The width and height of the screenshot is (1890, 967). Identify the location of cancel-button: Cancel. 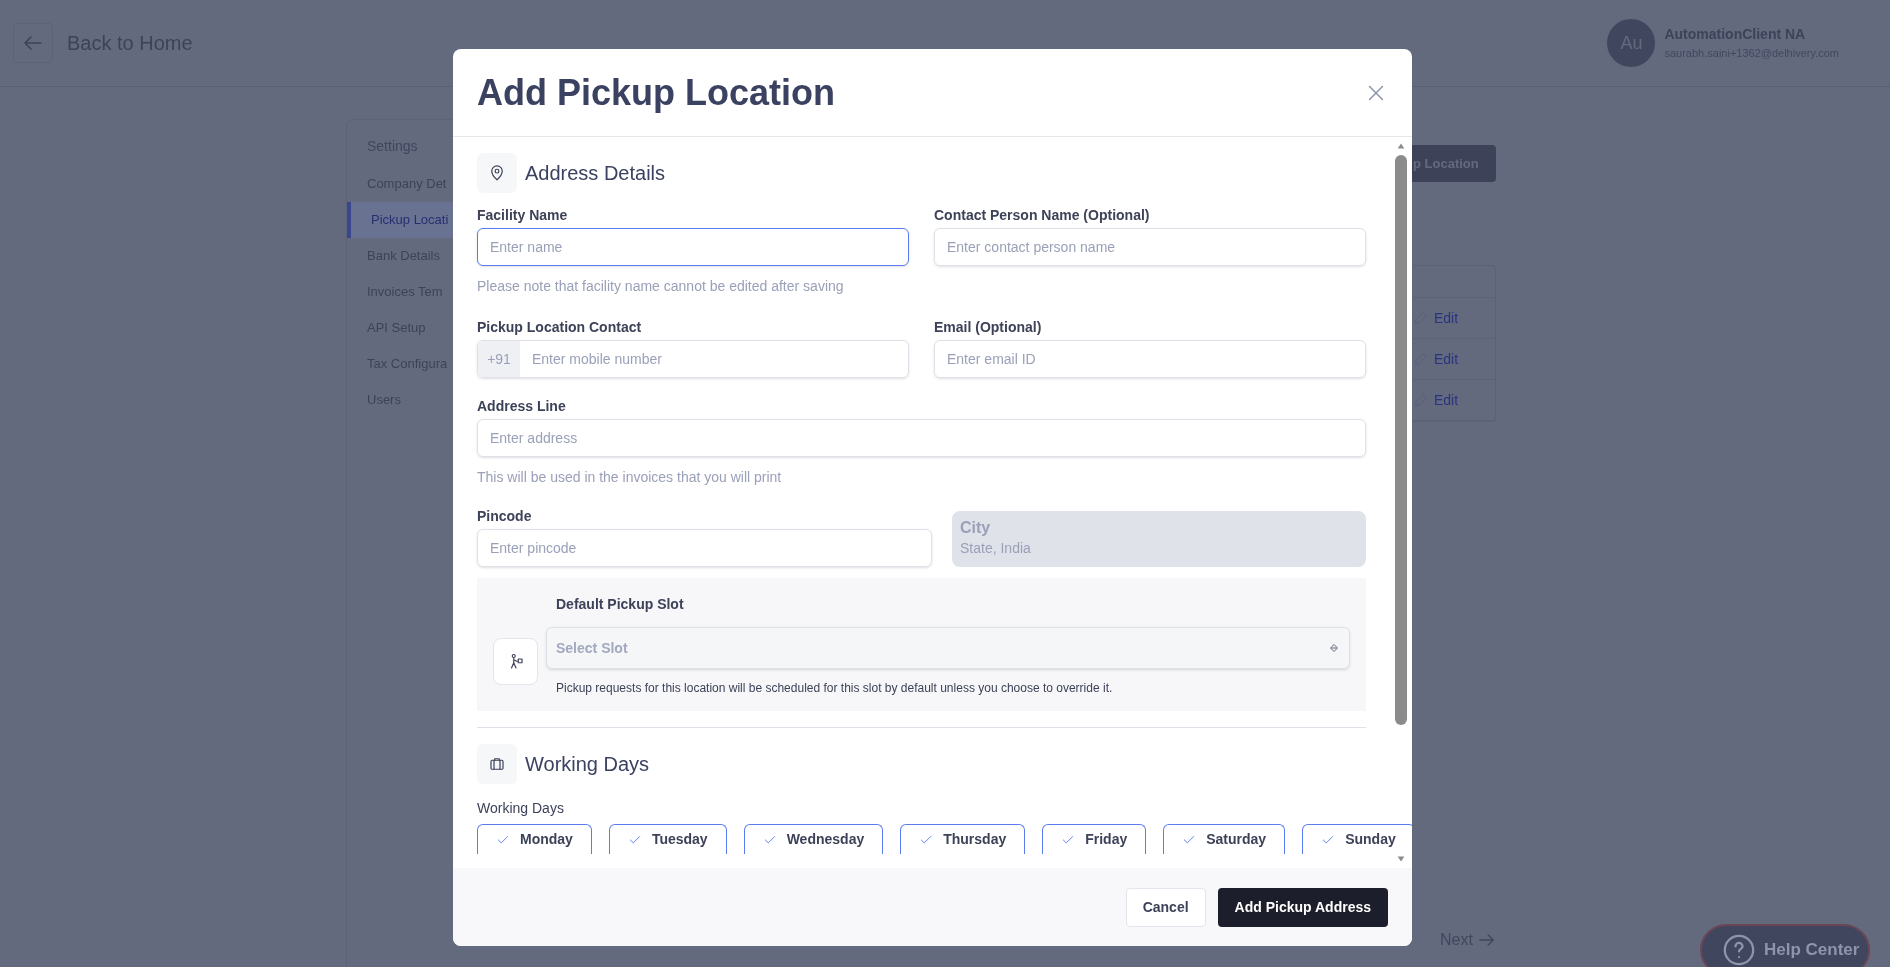
(1165, 907).